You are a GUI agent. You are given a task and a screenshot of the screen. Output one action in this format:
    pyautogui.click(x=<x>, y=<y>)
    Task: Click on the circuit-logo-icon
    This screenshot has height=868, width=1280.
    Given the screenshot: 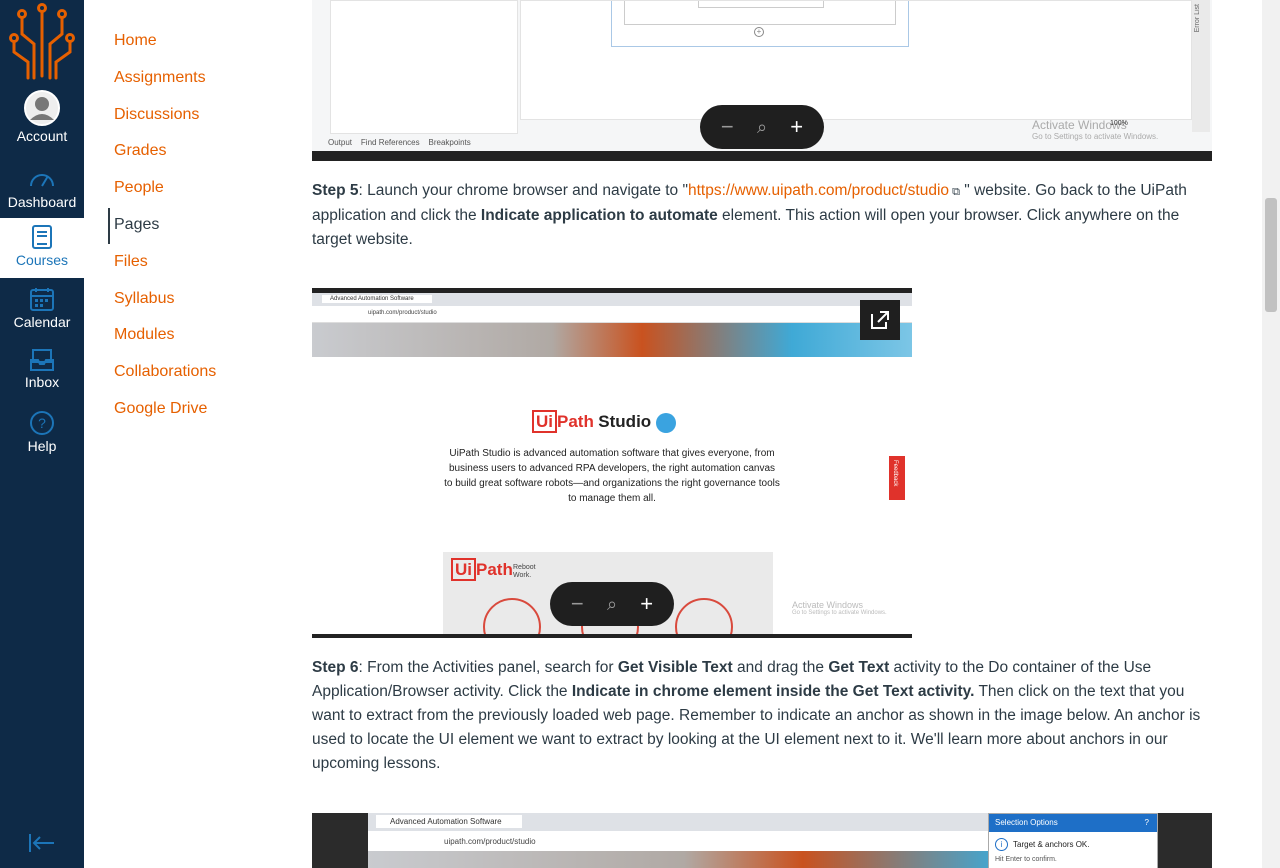 What is the action you would take?
    pyautogui.click(x=42, y=41)
    